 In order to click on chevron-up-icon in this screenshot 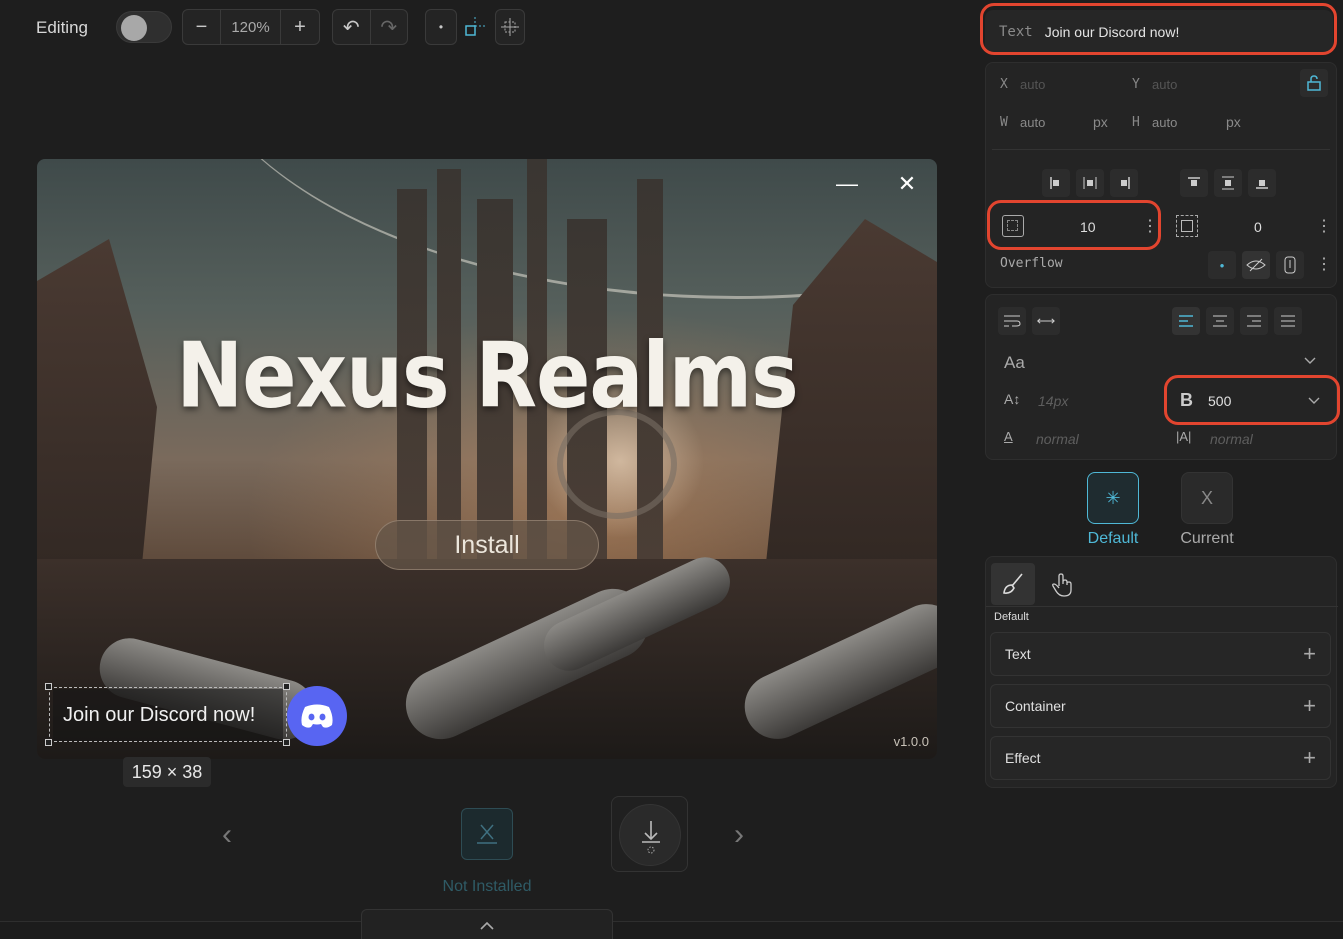, I will do `click(487, 925)`.